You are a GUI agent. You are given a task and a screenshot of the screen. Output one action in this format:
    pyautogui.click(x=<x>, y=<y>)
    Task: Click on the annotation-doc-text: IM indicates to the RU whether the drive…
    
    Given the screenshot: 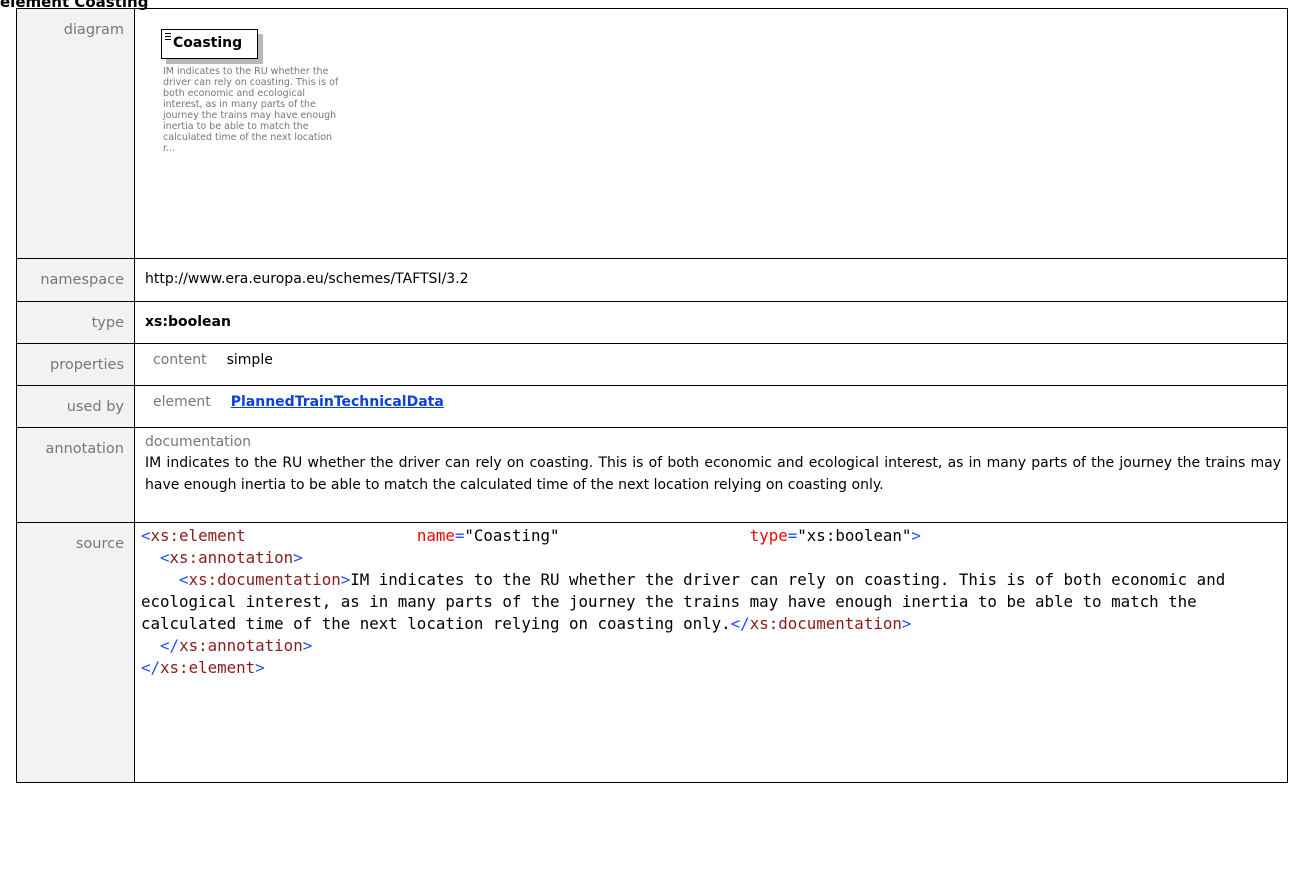 What is the action you would take?
    pyautogui.click(x=713, y=474)
    